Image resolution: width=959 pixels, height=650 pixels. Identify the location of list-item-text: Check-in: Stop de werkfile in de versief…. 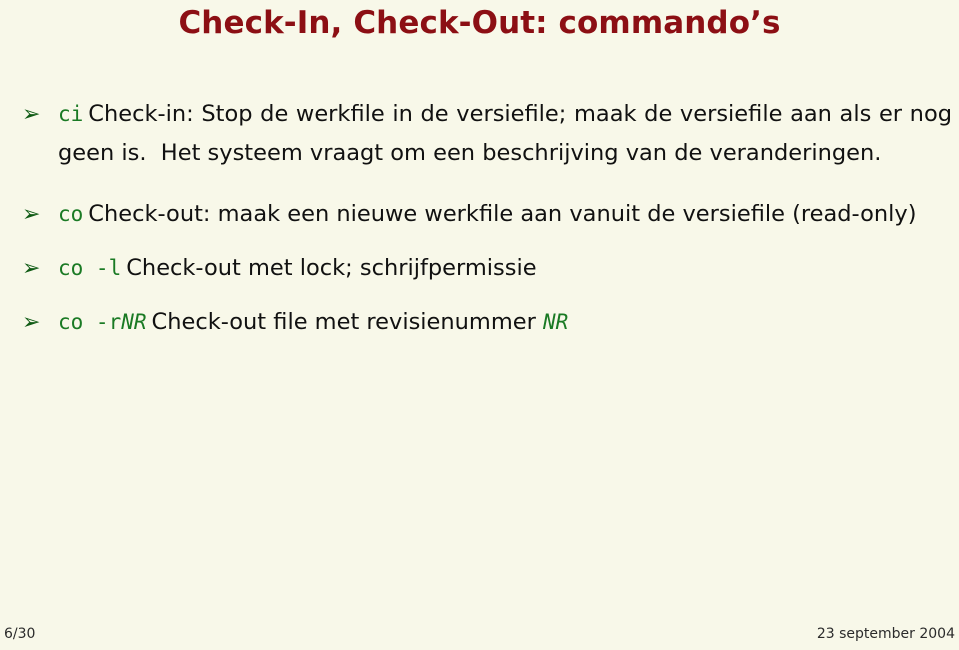
(505, 133).